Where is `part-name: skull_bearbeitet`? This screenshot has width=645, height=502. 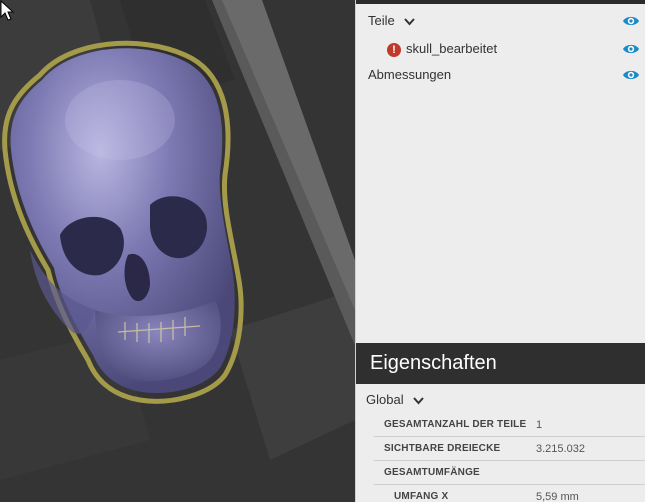
part-name: skull_bearbeitet is located at coordinates (452, 48).